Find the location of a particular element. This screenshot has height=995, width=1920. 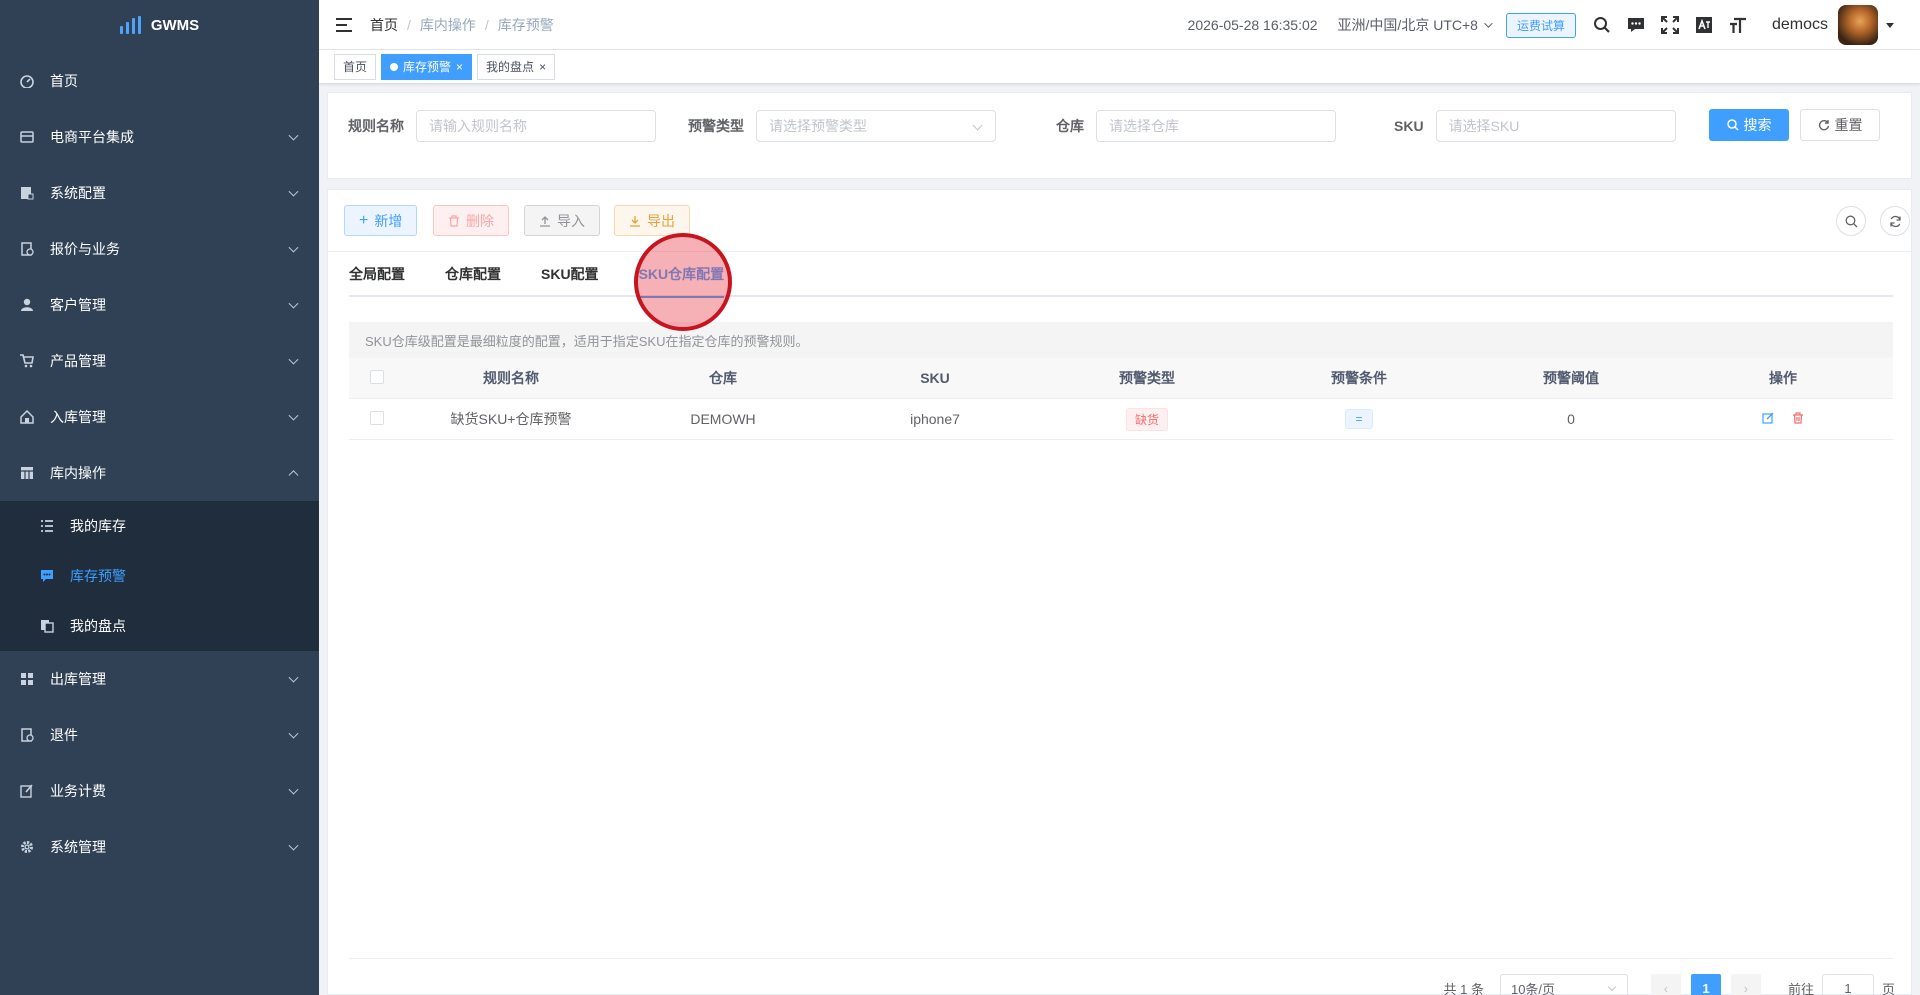

row-select-cell is located at coordinates (377, 419).